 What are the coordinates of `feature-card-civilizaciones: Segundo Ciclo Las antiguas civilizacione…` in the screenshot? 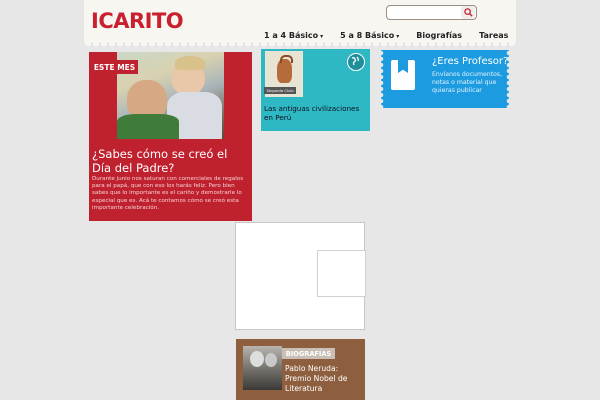 It's located at (315, 90).